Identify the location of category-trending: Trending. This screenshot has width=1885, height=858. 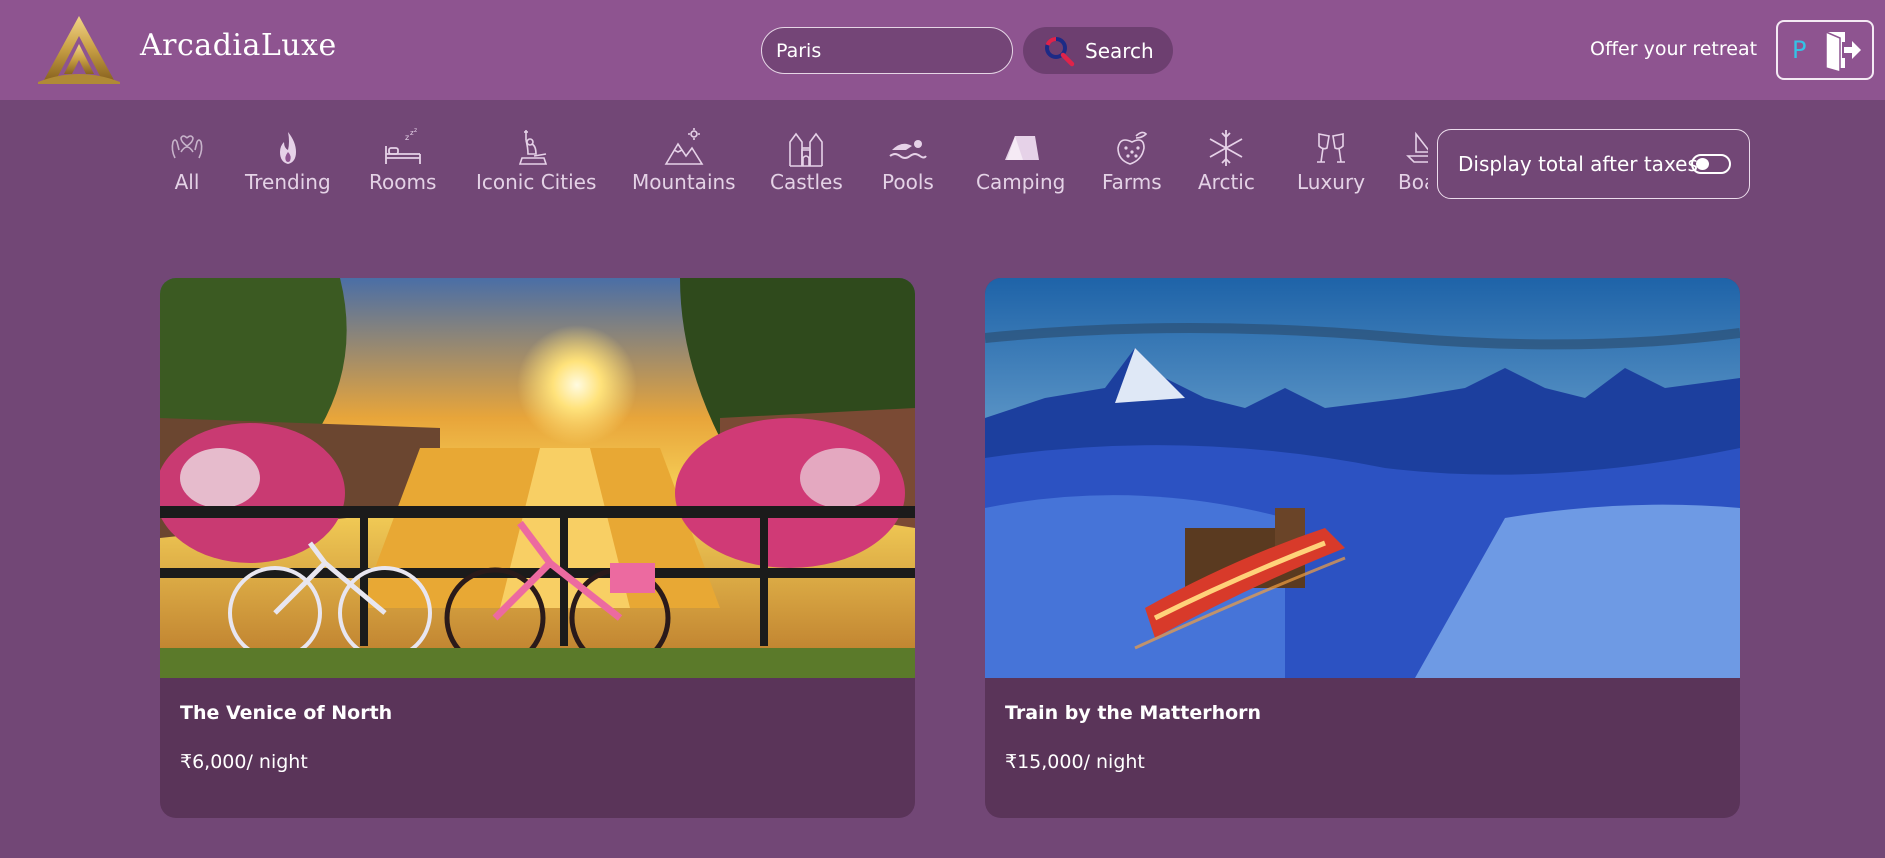
(288, 161).